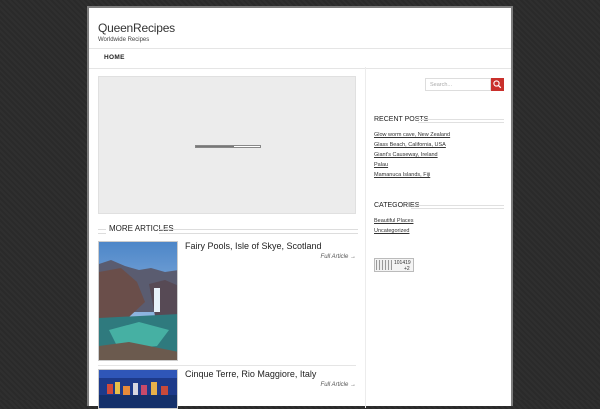 The height and width of the screenshot is (409, 600). I want to click on article-title: Cinque Terre, Rio Maggiore, Italy, so click(250, 374).